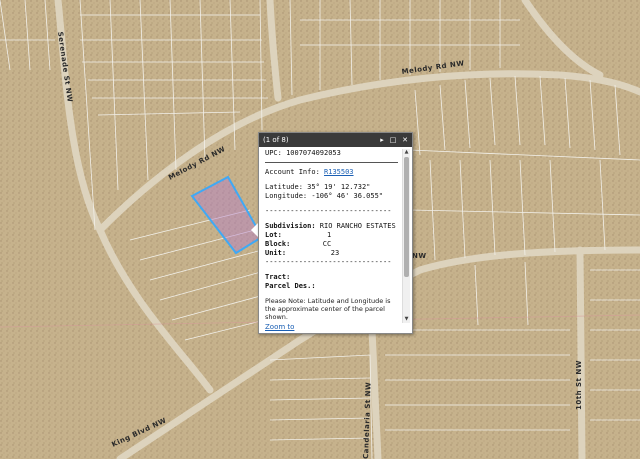  What do you see at coordinates (278, 244) in the screenshot?
I see `block-label: Block:` at bounding box center [278, 244].